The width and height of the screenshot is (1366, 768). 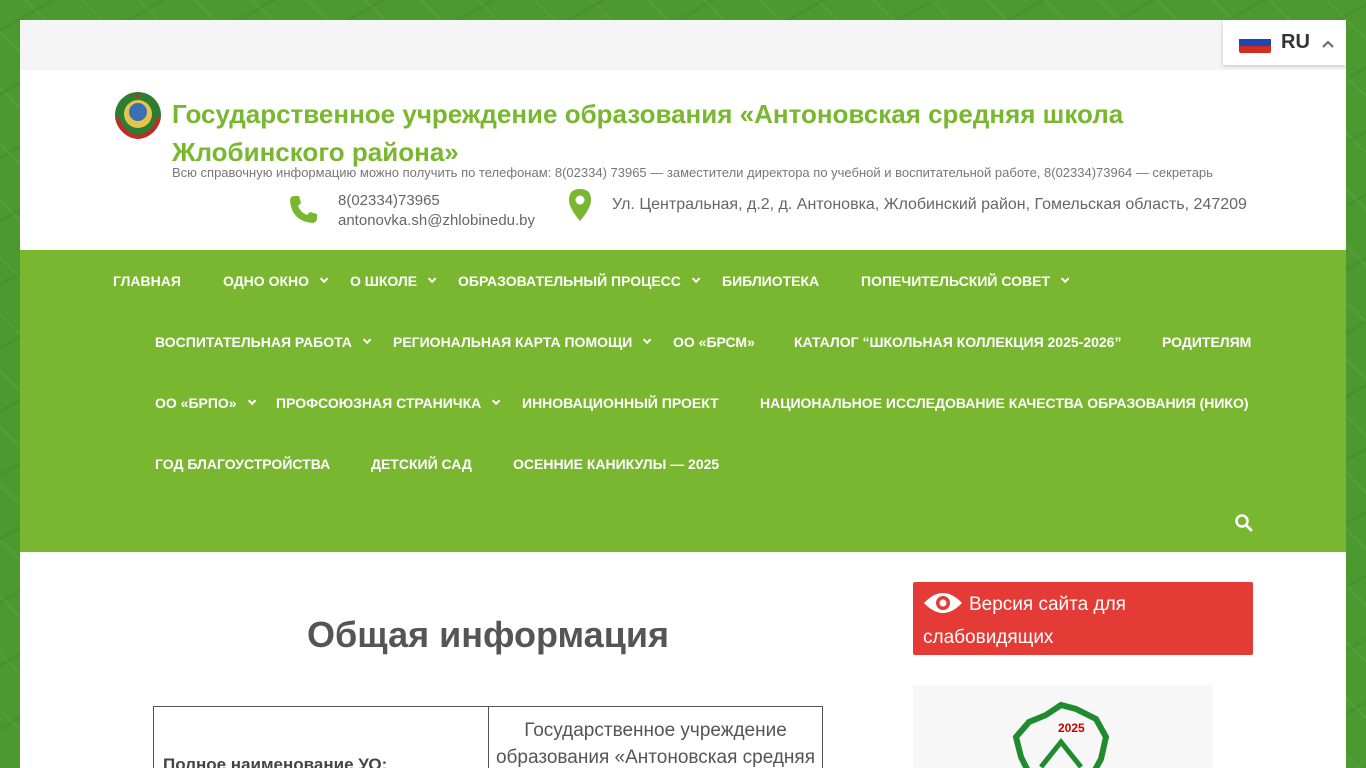 I want to click on table-cell-label: Полное наименование УО:, so click(x=321, y=737).